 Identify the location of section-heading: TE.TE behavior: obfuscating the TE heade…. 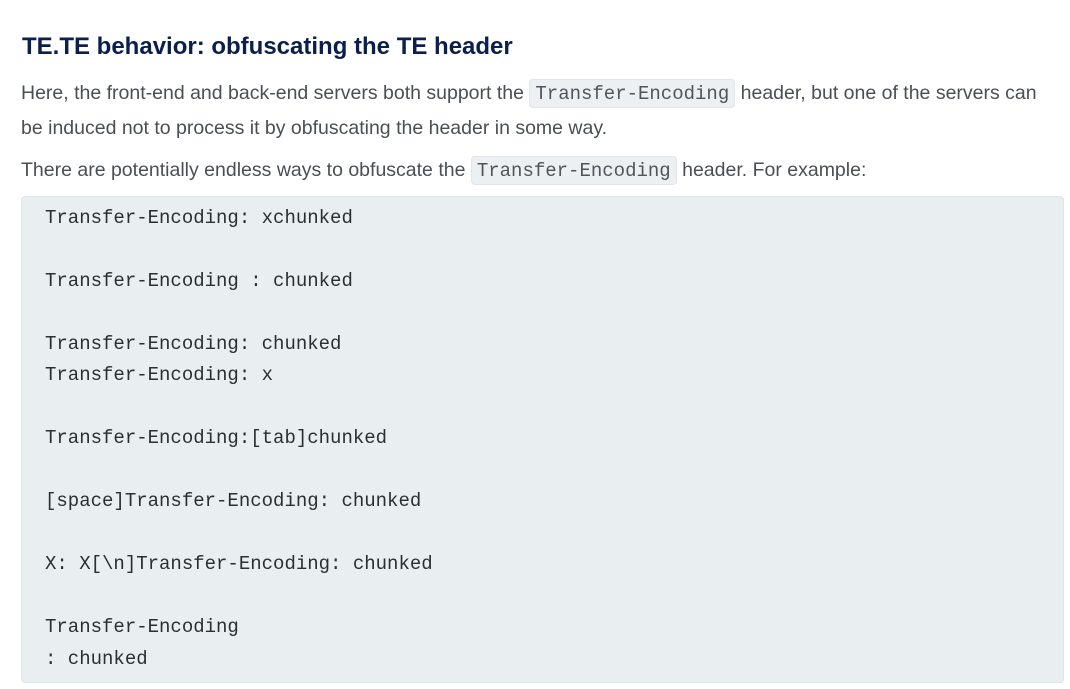
(267, 46).